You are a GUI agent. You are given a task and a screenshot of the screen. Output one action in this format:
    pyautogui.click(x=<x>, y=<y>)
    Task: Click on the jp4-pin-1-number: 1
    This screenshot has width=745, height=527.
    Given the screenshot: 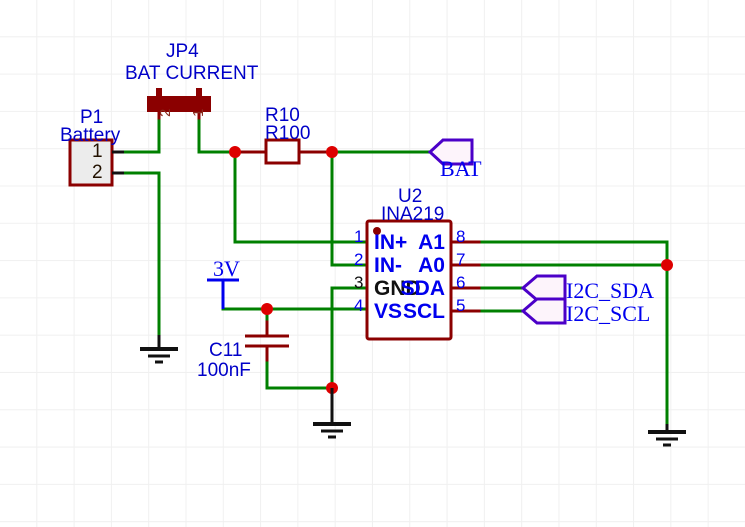 What is the action you would take?
    pyautogui.click(x=198, y=112)
    